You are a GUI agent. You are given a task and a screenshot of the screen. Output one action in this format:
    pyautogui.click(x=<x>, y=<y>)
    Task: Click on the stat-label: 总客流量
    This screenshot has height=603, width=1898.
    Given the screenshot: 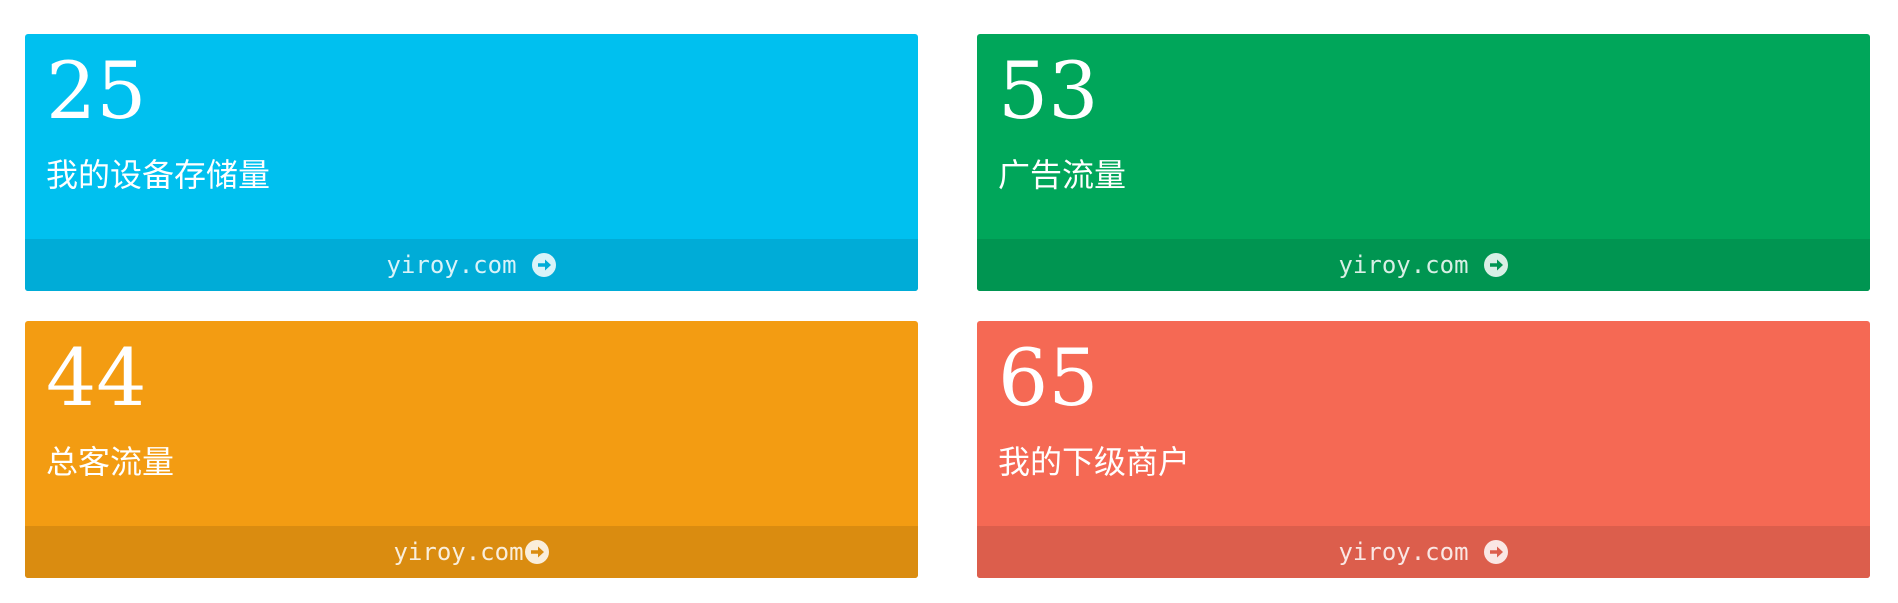 What is the action you would take?
    pyautogui.click(x=110, y=462)
    